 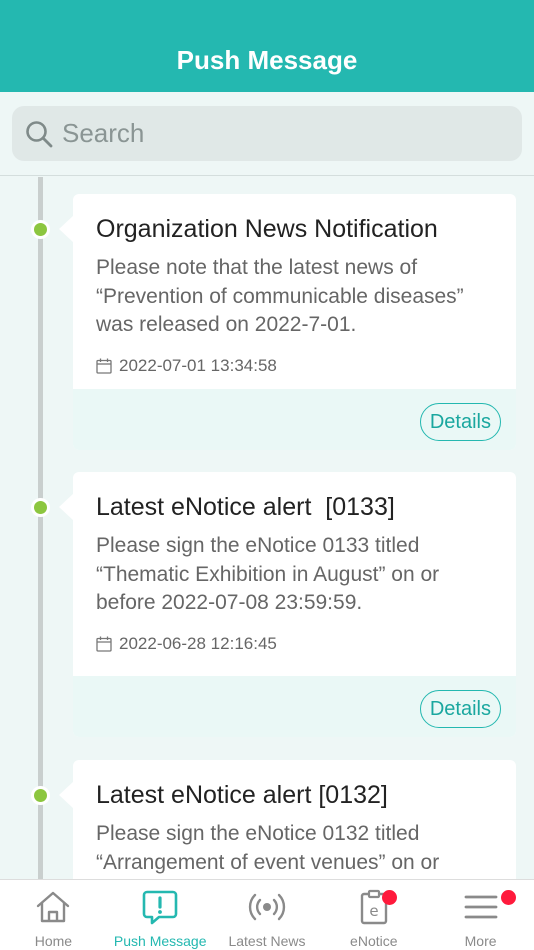 I want to click on tab-label: eNotice, so click(x=374, y=941).